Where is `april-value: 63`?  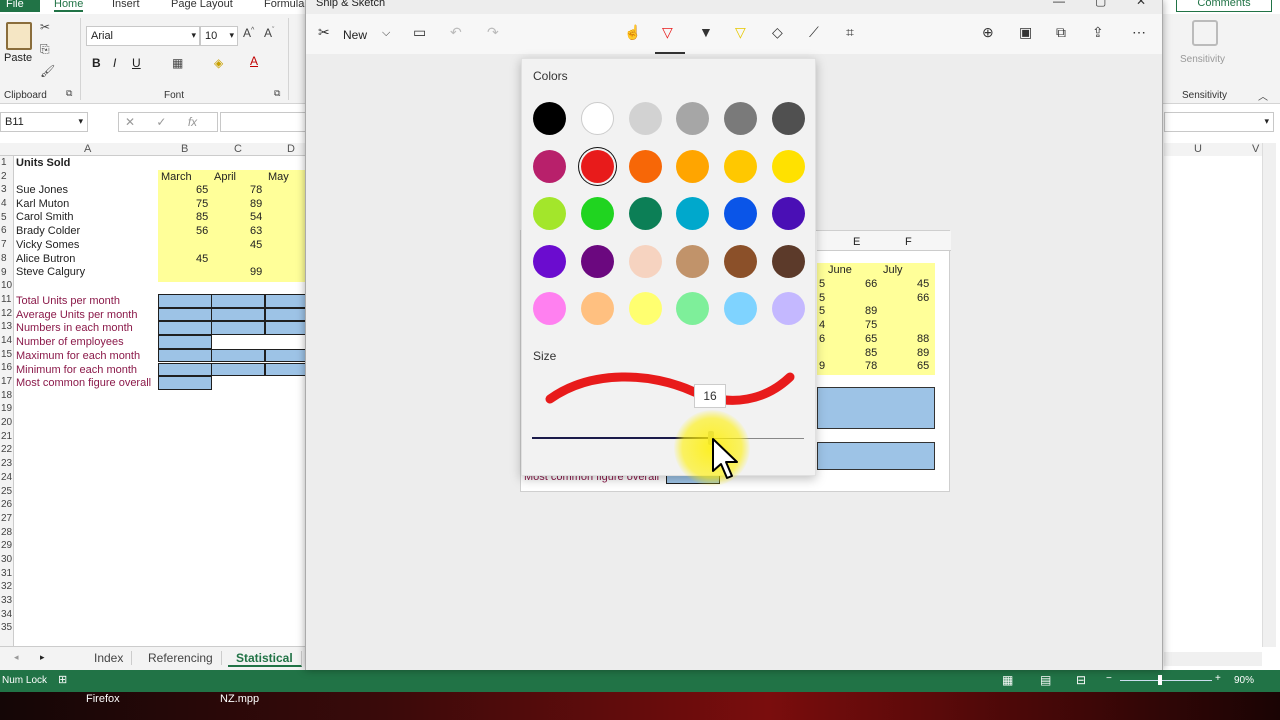 april-value: 63 is located at coordinates (256, 231).